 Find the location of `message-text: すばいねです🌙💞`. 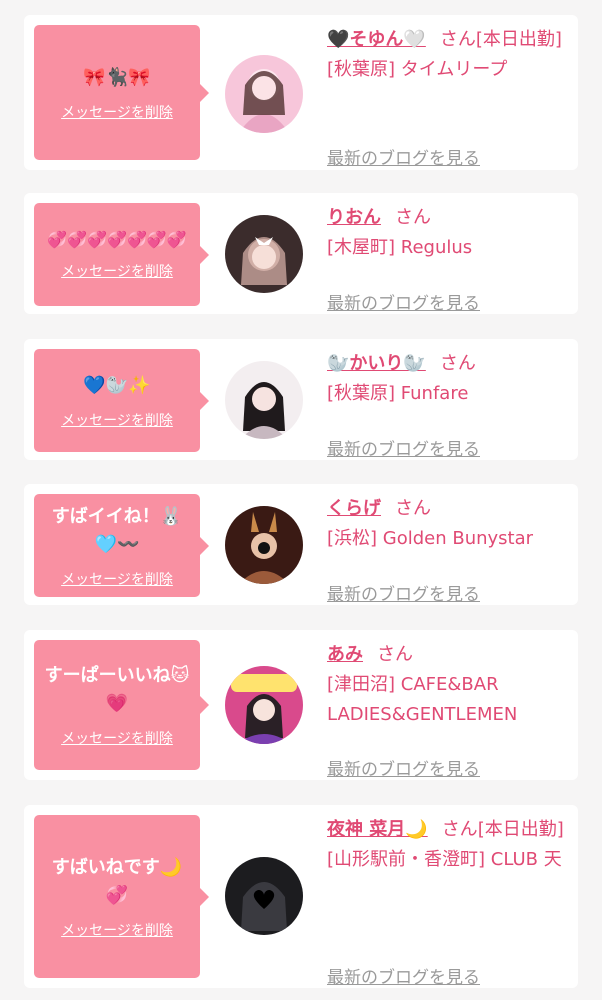

message-text: すばいねです🌙💞 is located at coordinates (117, 881).